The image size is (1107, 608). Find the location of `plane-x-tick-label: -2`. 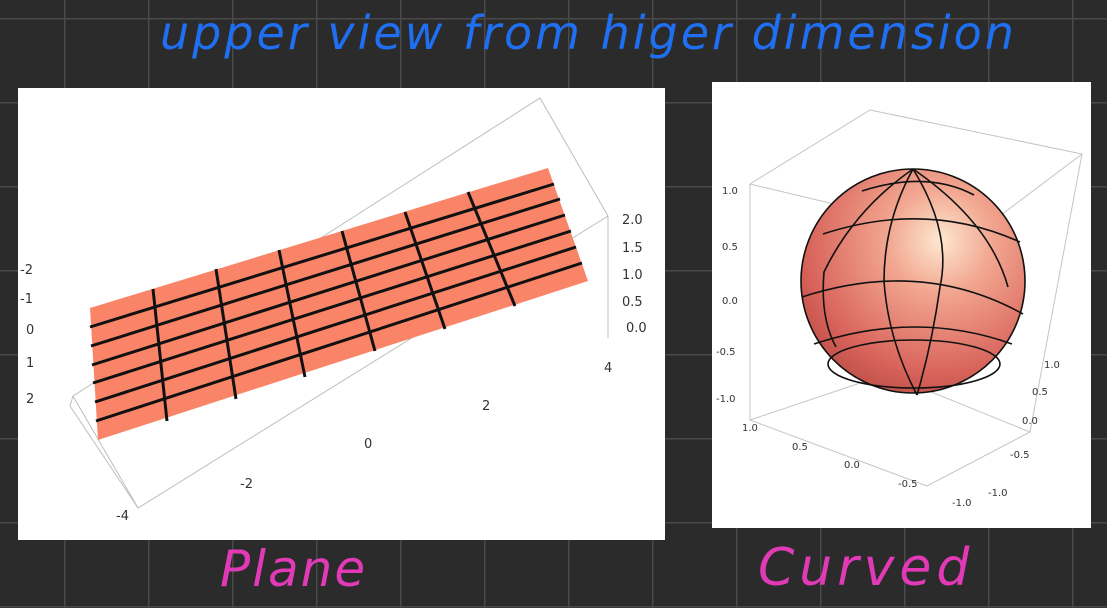

plane-x-tick-label: -2 is located at coordinates (246, 484).